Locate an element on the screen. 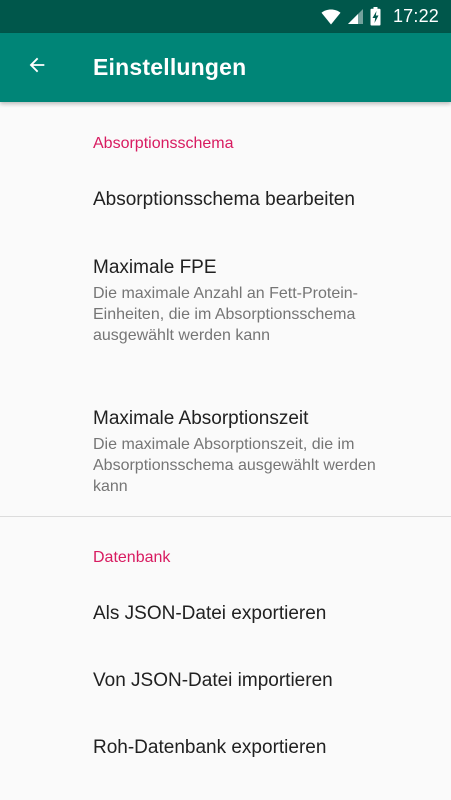 Image resolution: width=451 pixels, height=800 pixels. pref-title: Maximale Absorptionszeit is located at coordinates (201, 418).